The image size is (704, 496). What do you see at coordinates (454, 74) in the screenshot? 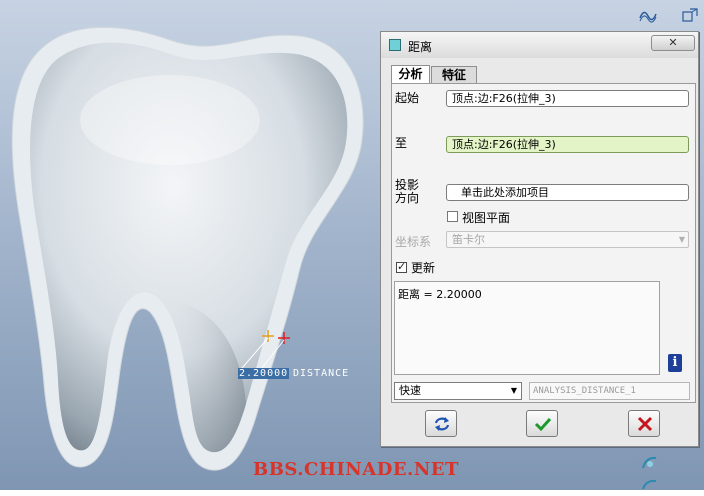
I see `tab-feature: 特征` at bounding box center [454, 74].